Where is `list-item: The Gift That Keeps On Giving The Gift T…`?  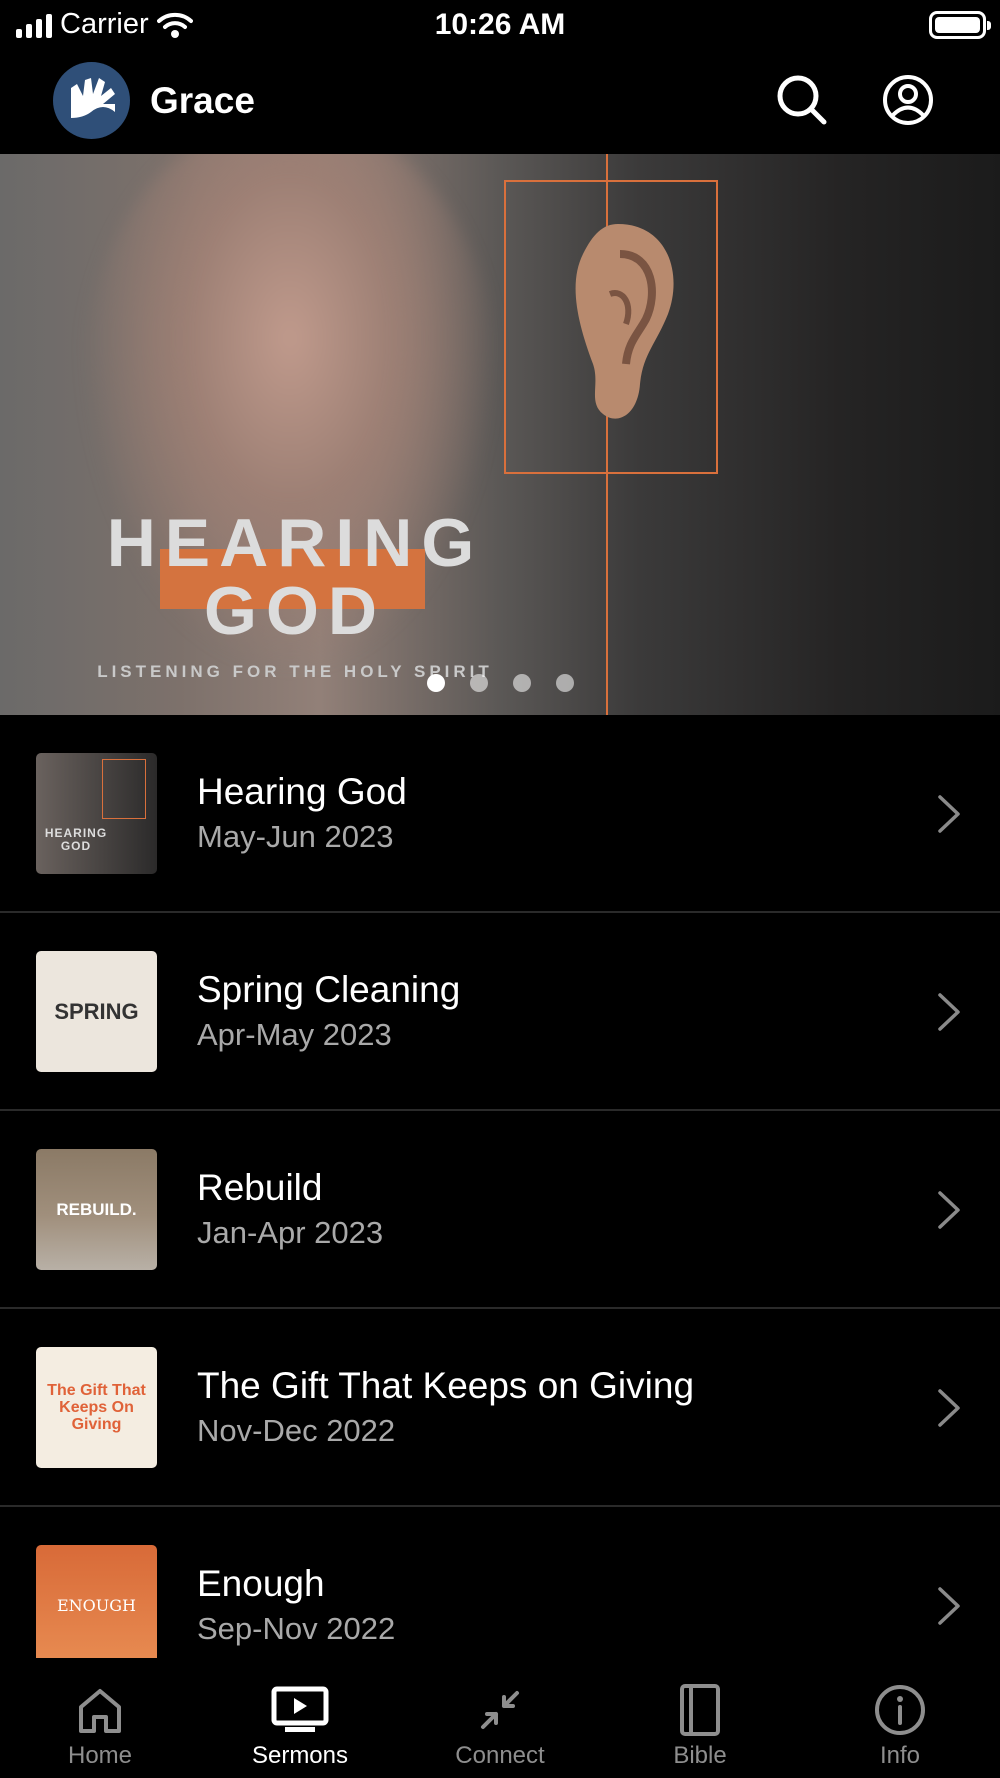 list-item: The Gift That Keeps On Giving The Gift T… is located at coordinates (500, 1408).